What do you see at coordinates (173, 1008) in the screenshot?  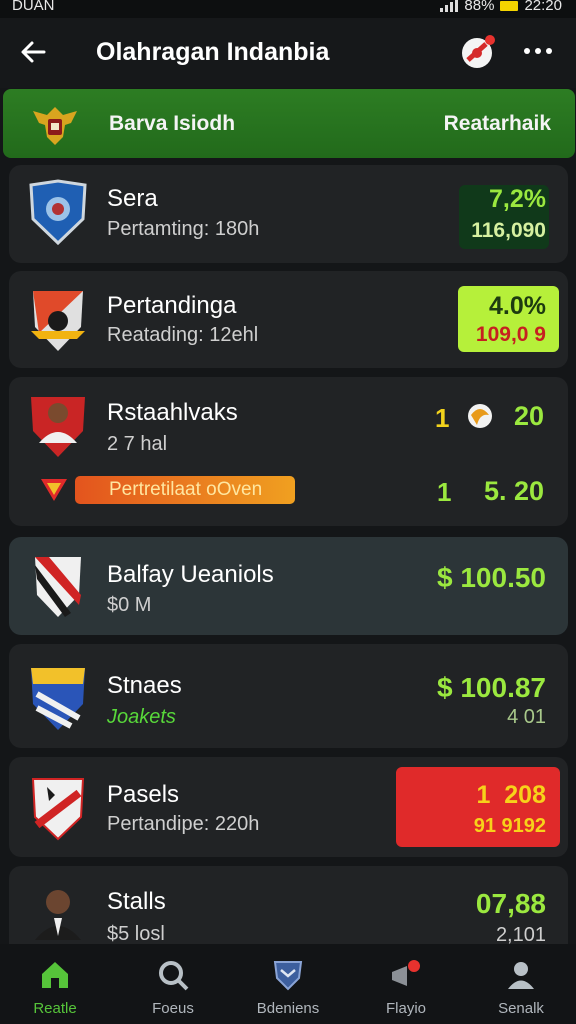 I see `nav-label: Foeus` at bounding box center [173, 1008].